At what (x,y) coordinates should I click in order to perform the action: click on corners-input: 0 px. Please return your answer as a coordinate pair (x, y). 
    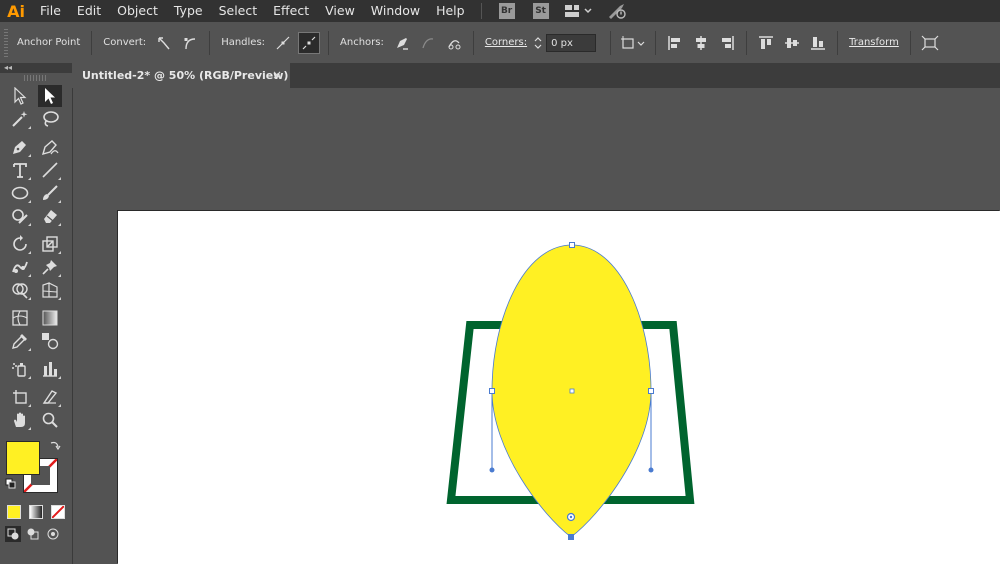
    Looking at the image, I should click on (571, 42).